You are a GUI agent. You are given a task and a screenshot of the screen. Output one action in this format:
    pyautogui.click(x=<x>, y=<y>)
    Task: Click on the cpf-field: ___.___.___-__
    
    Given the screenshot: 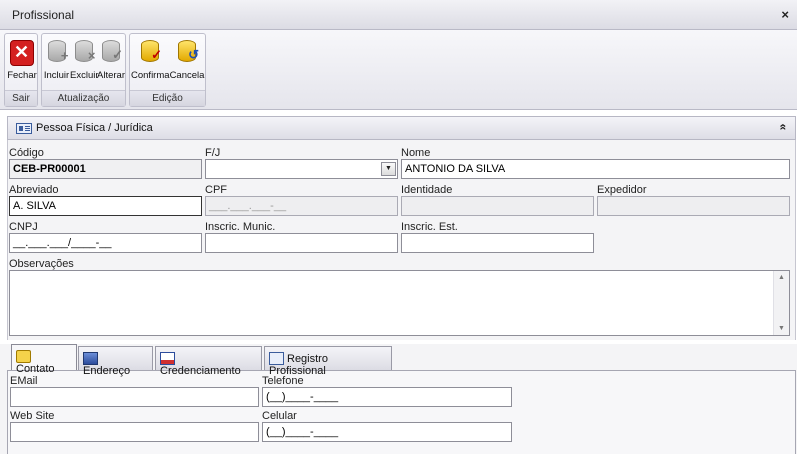 What is the action you would take?
    pyautogui.click(x=301, y=206)
    